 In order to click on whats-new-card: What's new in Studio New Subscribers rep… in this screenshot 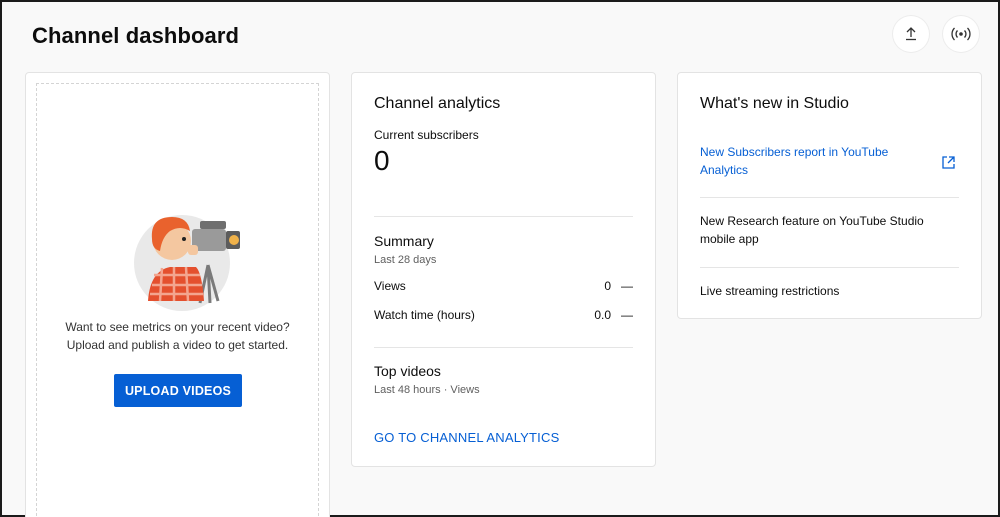, I will do `click(829, 195)`.